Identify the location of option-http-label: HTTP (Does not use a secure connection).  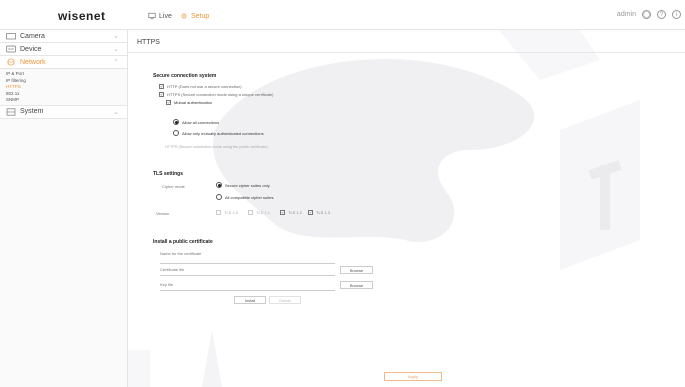
(204, 86).